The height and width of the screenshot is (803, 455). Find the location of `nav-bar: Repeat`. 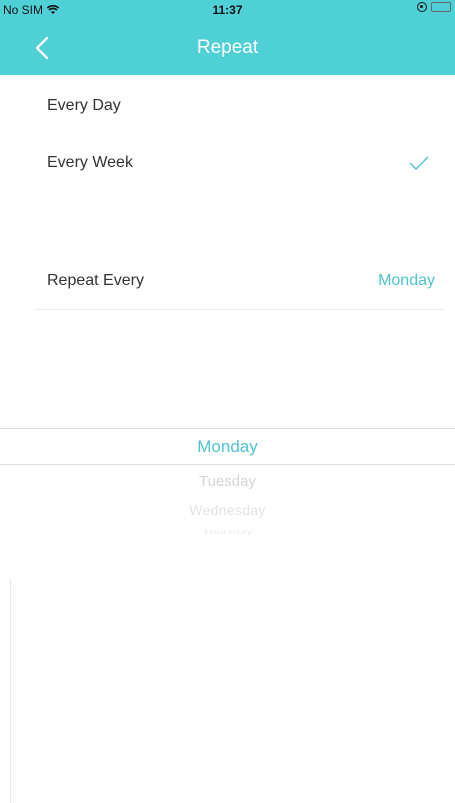

nav-bar: Repeat is located at coordinates (227, 47).